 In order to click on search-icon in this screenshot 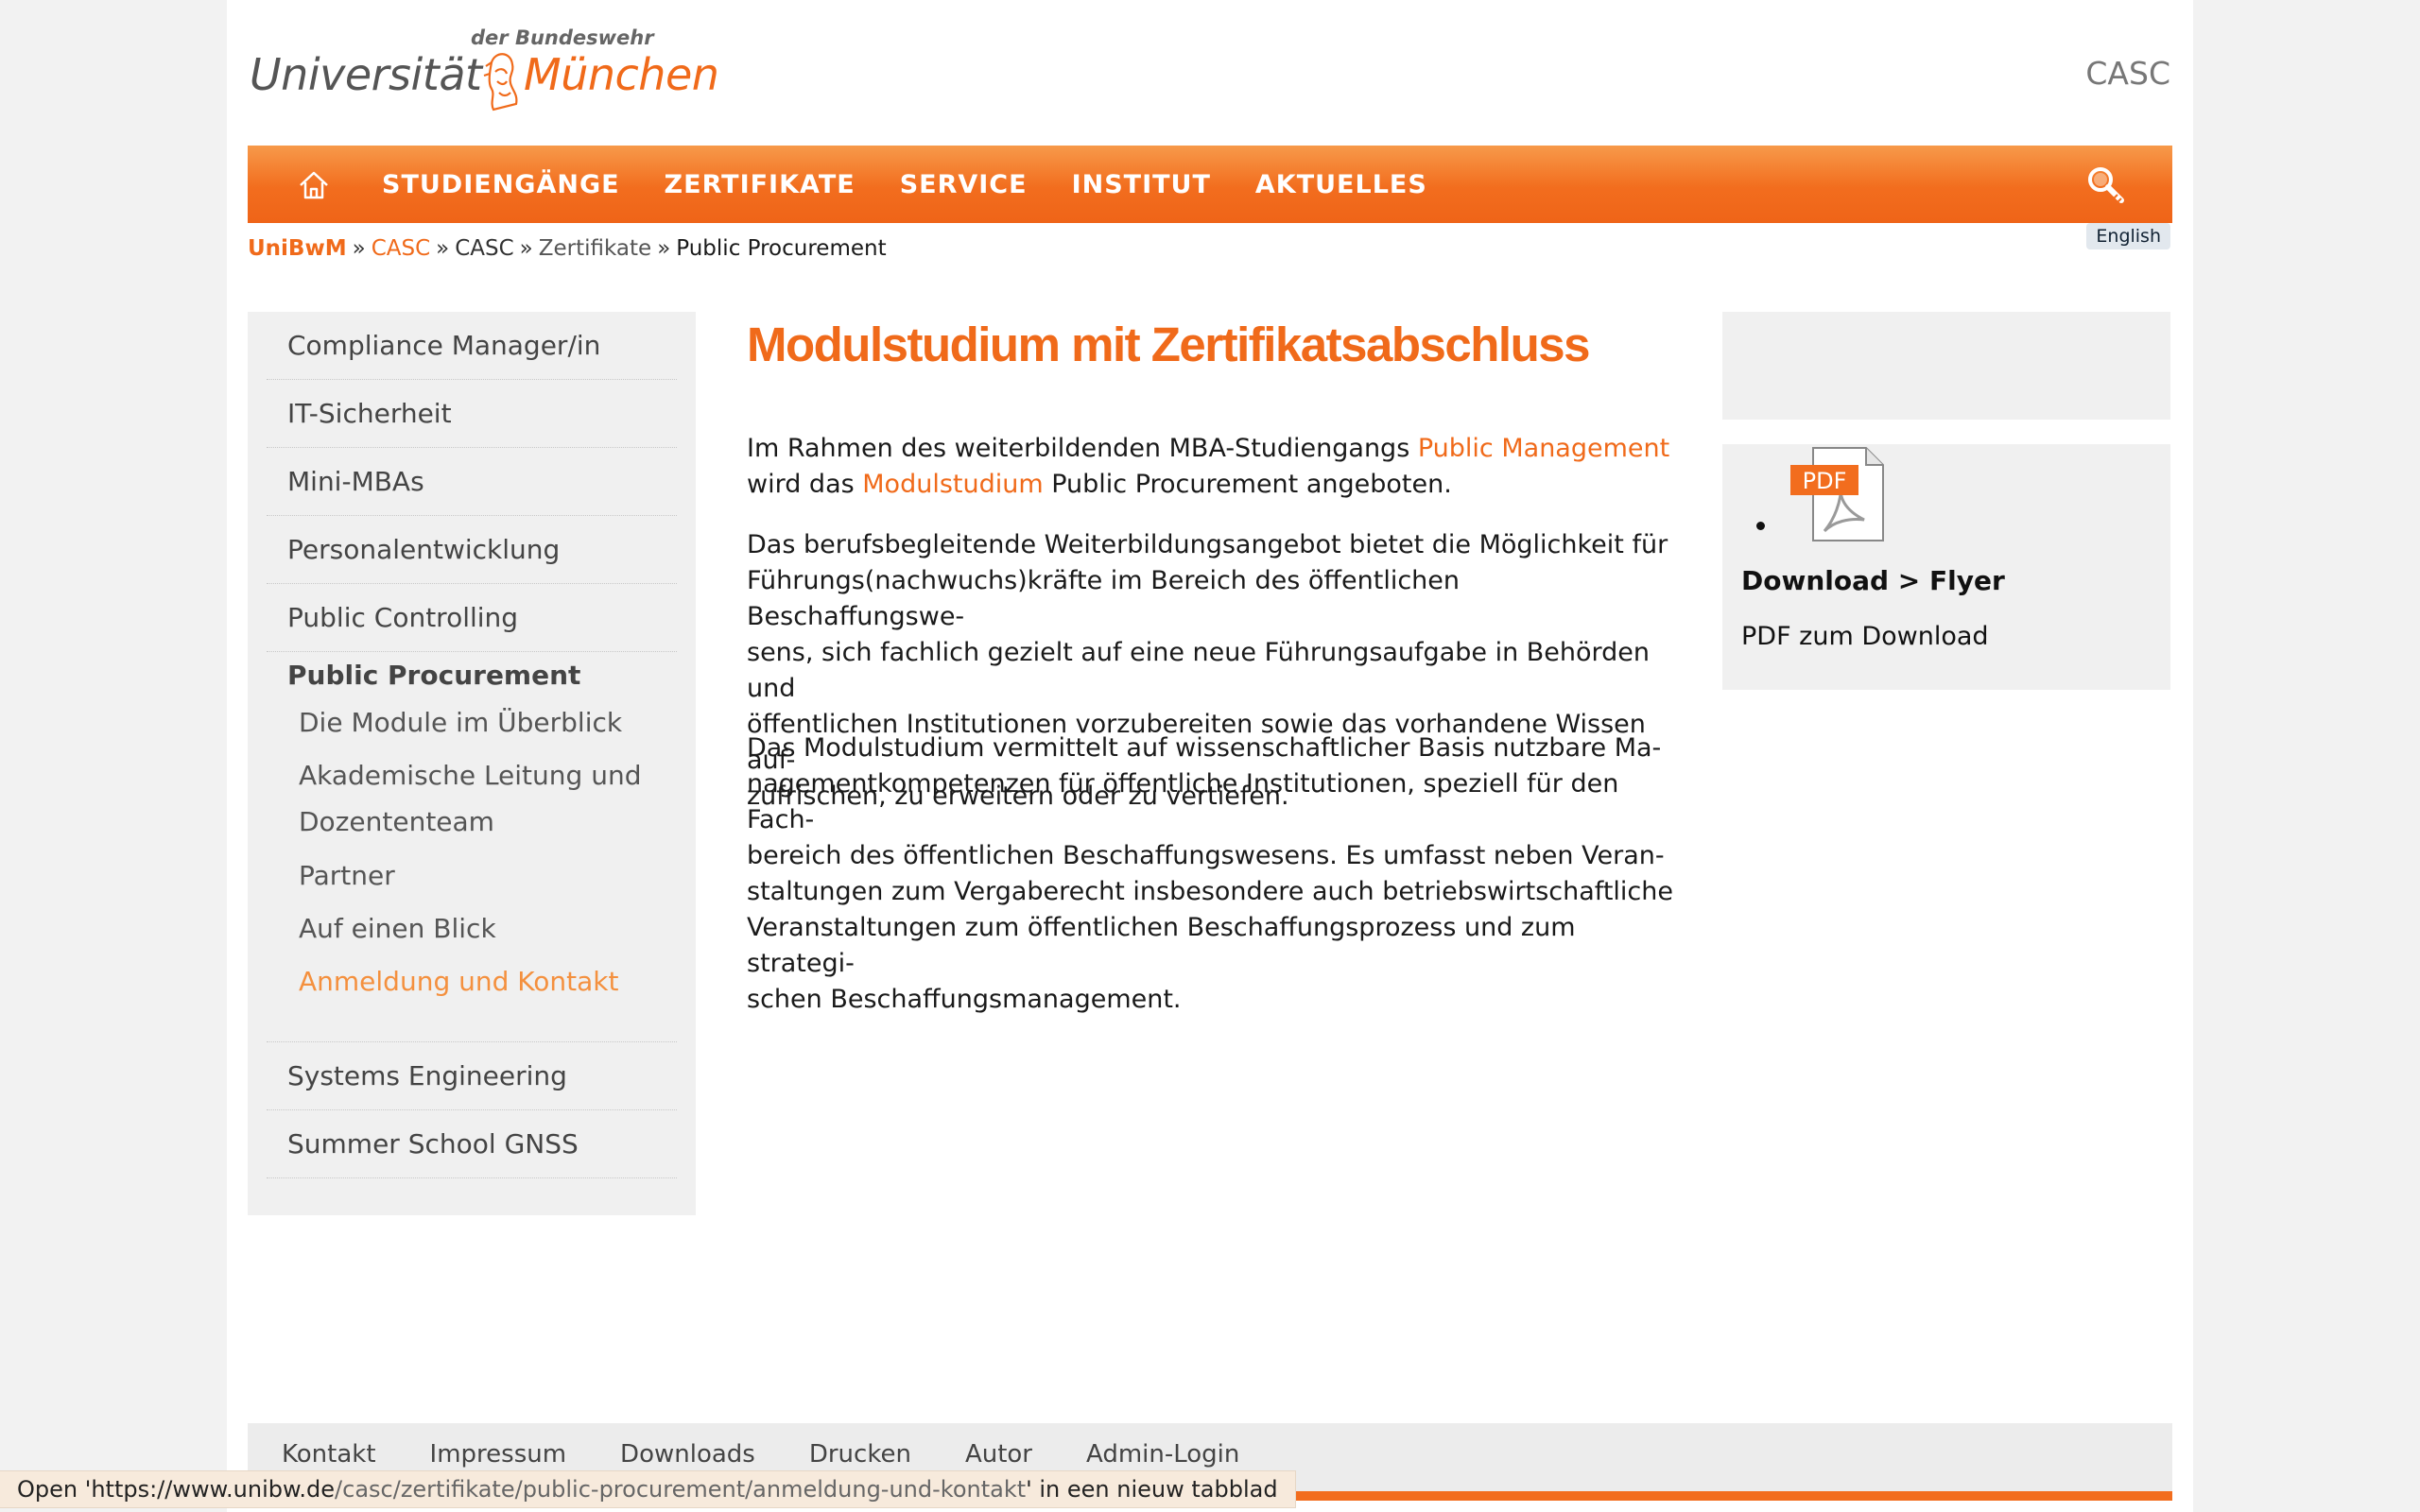, I will do `click(2106, 185)`.